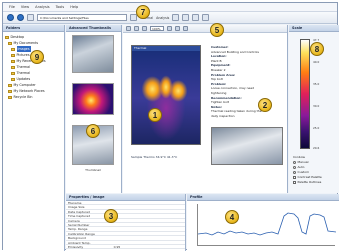  I want to click on settings-icon, so click(206, 17).